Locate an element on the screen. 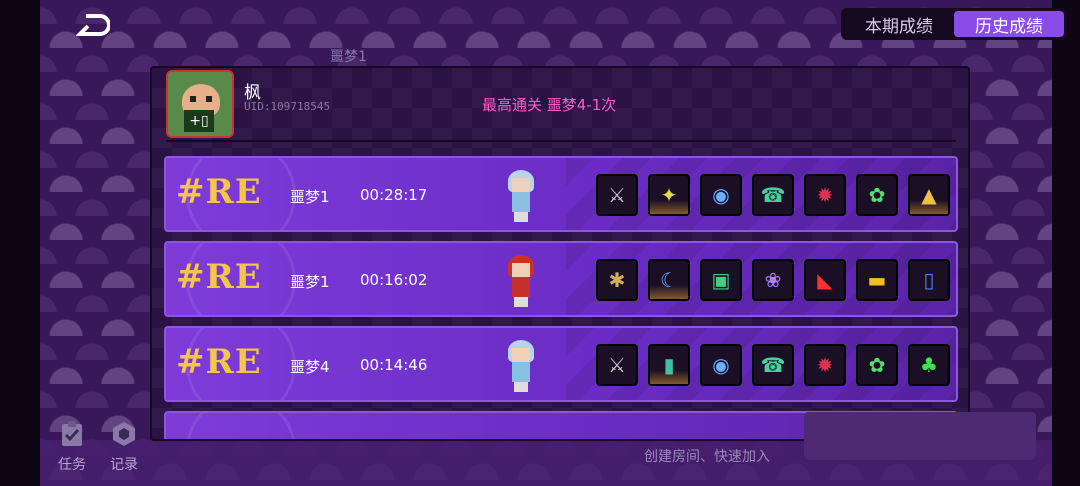  item-list: ⚔ ✦ ◉ ☎ ✹ ✿ ▲ is located at coordinates (773, 195).